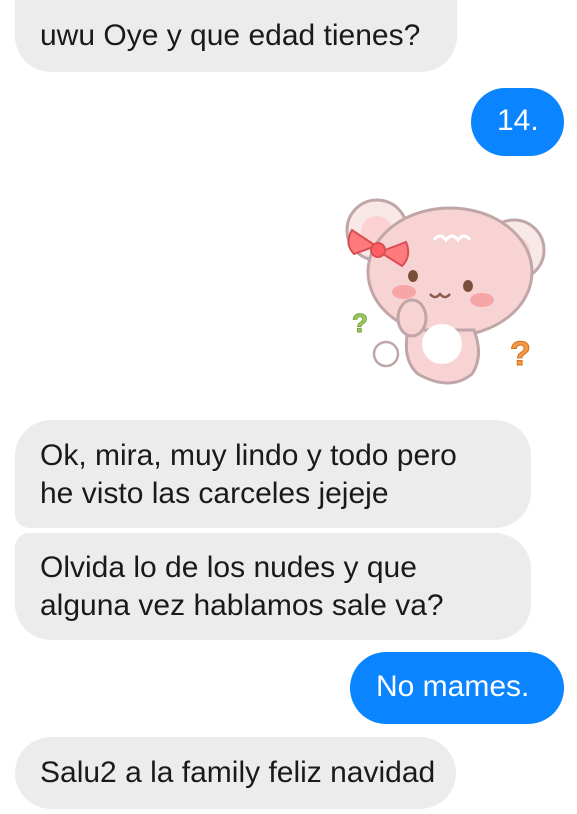 The image size is (577, 814). Describe the element at coordinates (248, 455) in the screenshot. I see `message-text-line: Ok, mira, muy lindo y todo pero` at that location.